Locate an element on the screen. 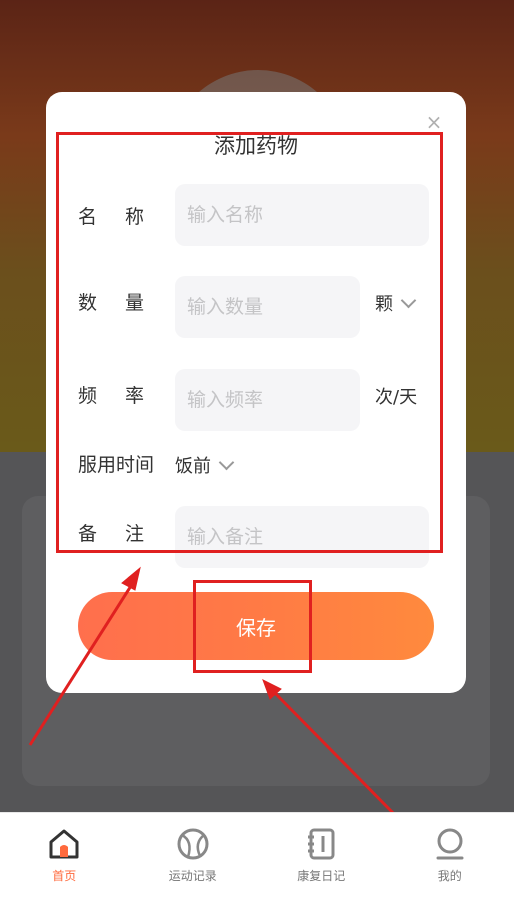 This screenshot has width=514, height=897. tab-sport-record: 运动记录 is located at coordinates (193, 855).